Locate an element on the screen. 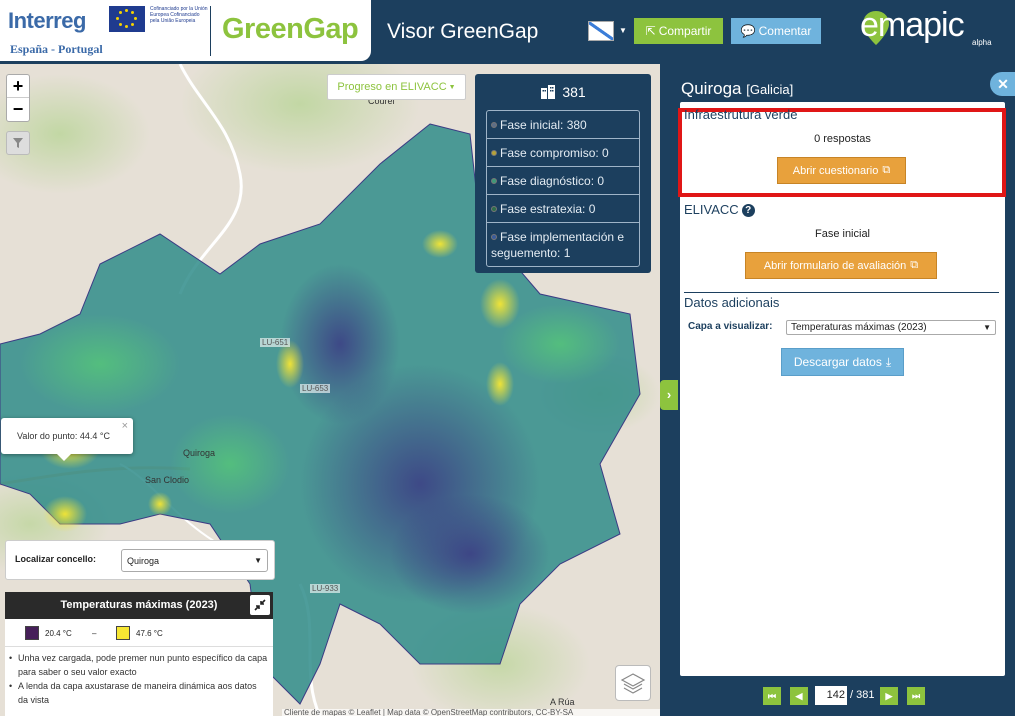 This screenshot has width=1015, height=716. buildings-icon is located at coordinates (548, 92).